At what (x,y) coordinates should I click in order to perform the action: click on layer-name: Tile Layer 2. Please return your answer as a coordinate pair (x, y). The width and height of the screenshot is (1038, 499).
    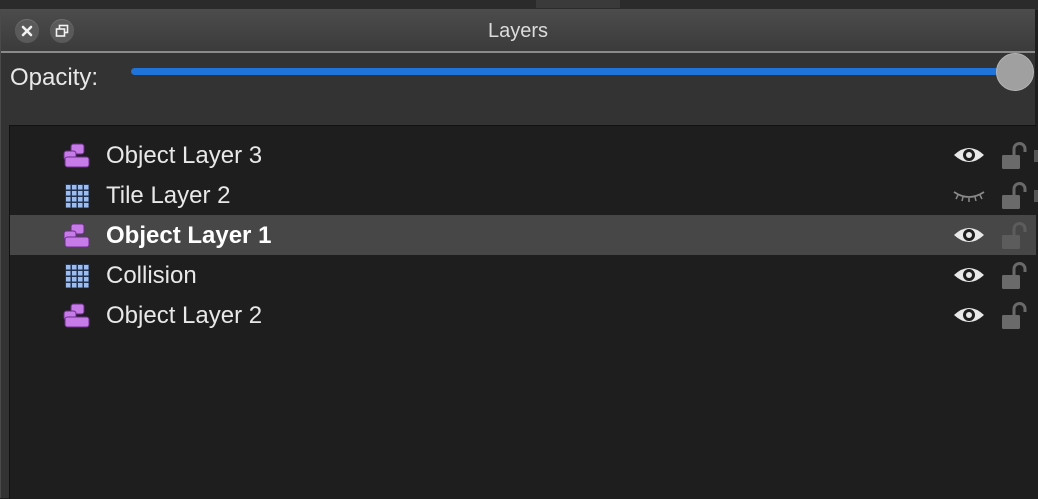
    Looking at the image, I should click on (168, 195).